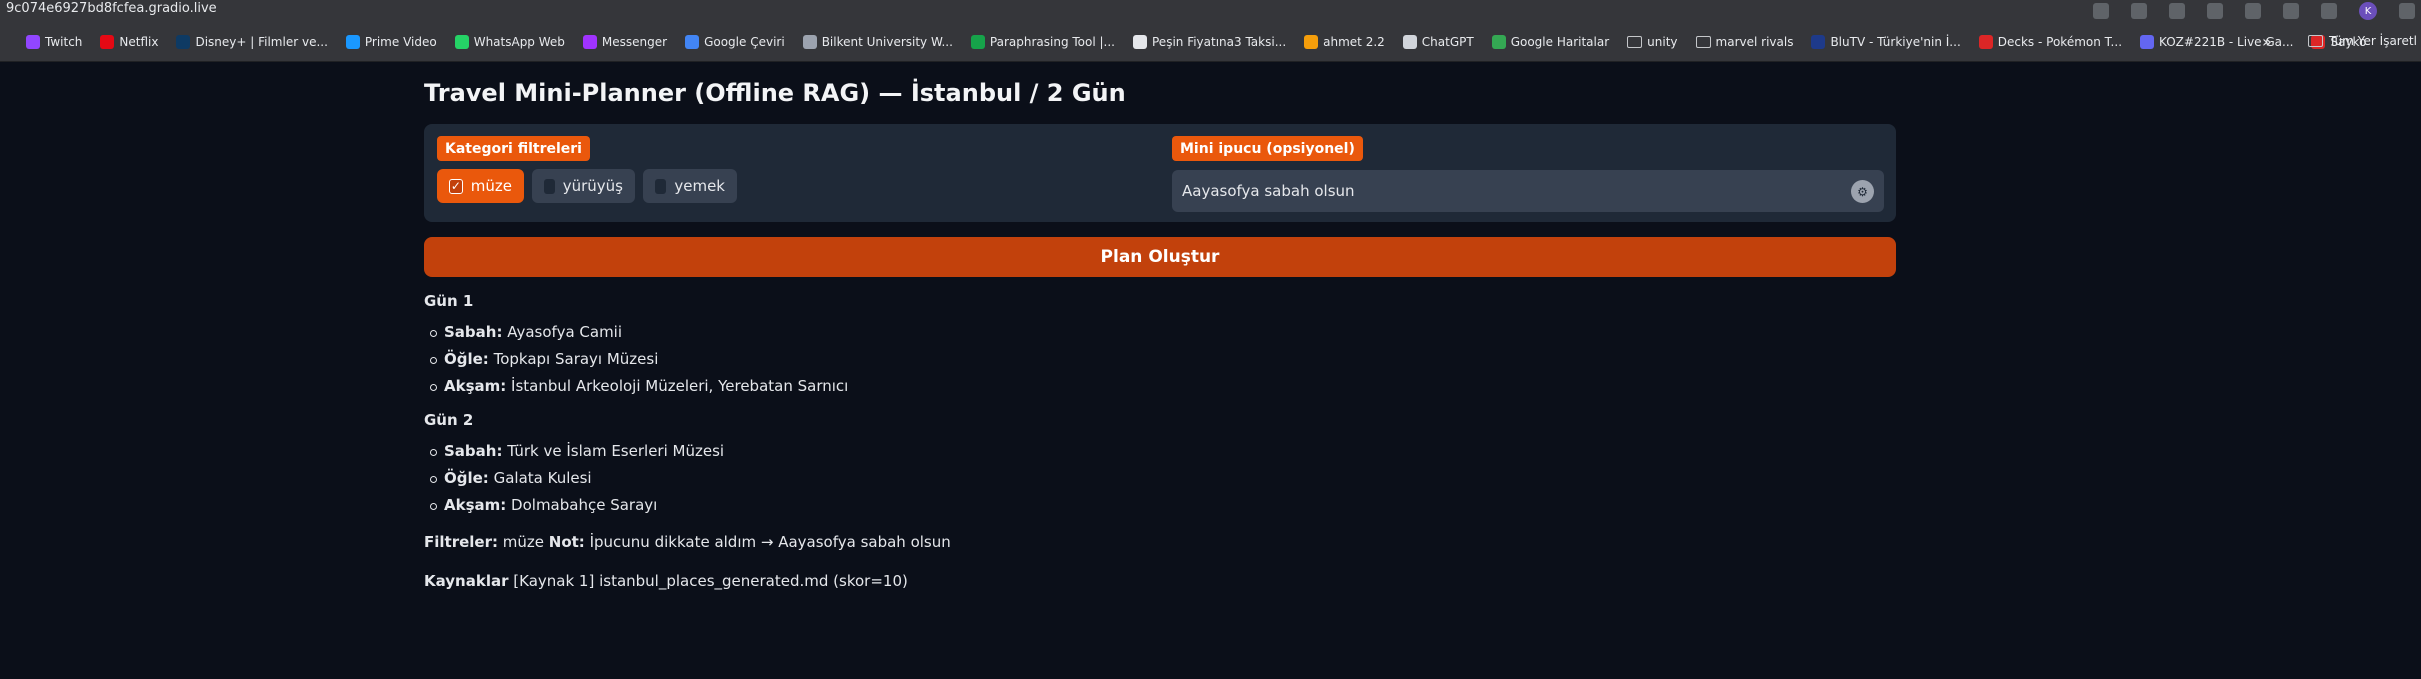  Describe the element at coordinates (2291, 11) in the screenshot. I see `puzzle-icon` at that location.